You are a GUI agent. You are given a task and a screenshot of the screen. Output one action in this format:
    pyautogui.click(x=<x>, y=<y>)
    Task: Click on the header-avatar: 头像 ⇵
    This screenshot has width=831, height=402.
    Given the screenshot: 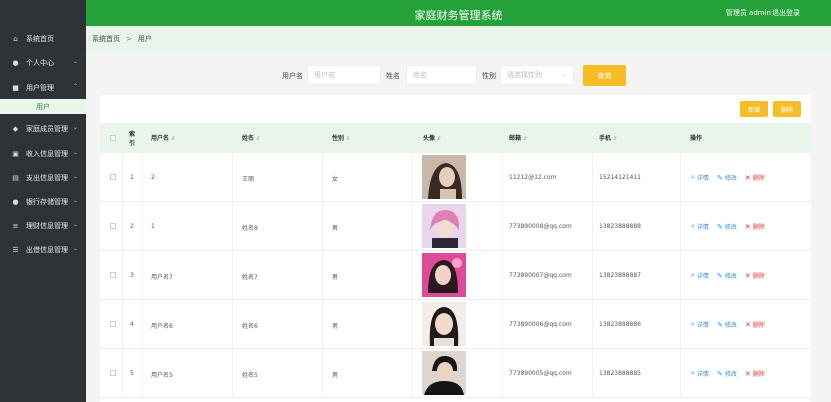 What is the action you would take?
    pyautogui.click(x=432, y=137)
    